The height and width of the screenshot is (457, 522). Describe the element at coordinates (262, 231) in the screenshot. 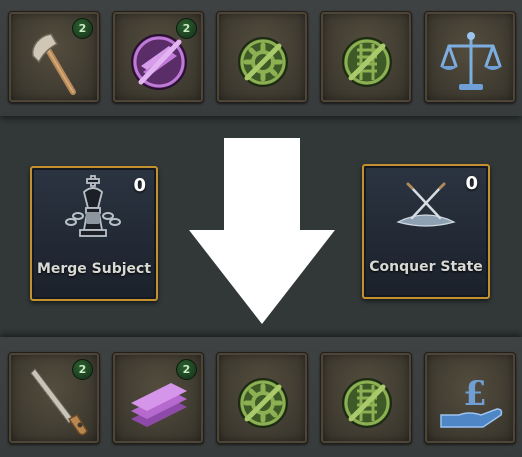

I see `down-arrow-icon` at that location.